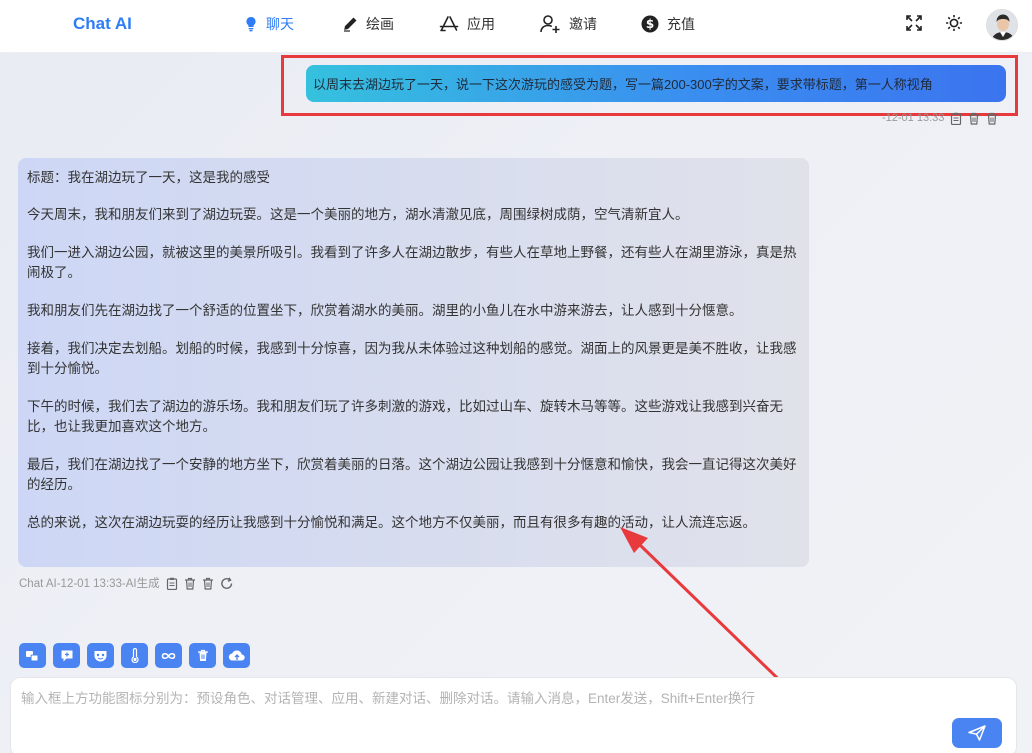 This screenshot has height=753, width=1032. What do you see at coordinates (380, 24) in the screenshot?
I see `nav-draw-label: 绘画` at bounding box center [380, 24].